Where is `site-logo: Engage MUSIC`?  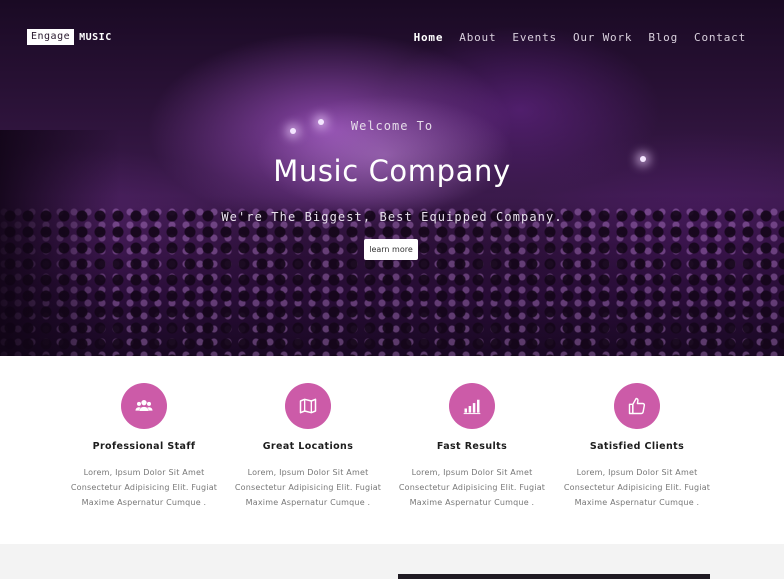
site-logo: Engage MUSIC is located at coordinates (69, 37).